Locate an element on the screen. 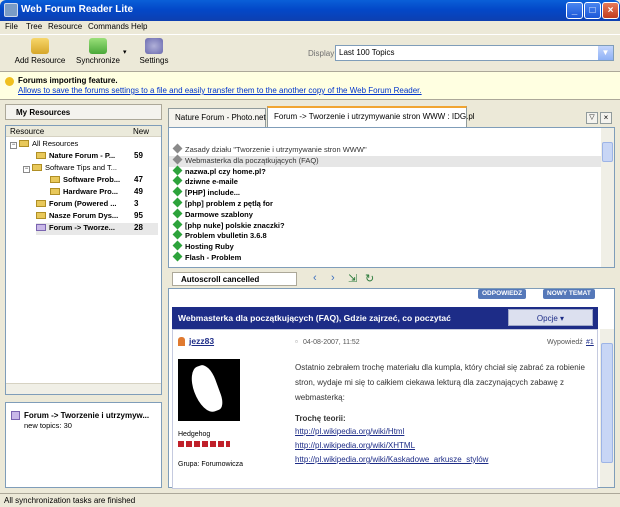  tab-nature-forum: Nature Forum - Photo.net is located at coordinates (217, 117).